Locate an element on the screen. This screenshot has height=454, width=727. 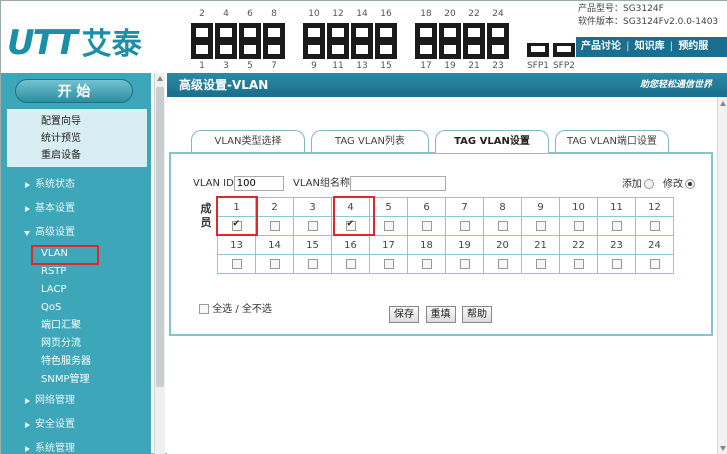
select-all-checkbox is located at coordinates (204, 309).